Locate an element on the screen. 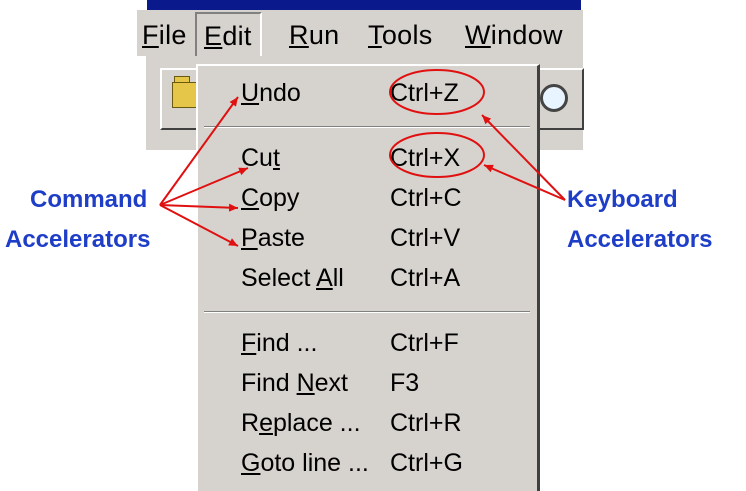  arrow-to-undo-shortcut is located at coordinates (523, 157).